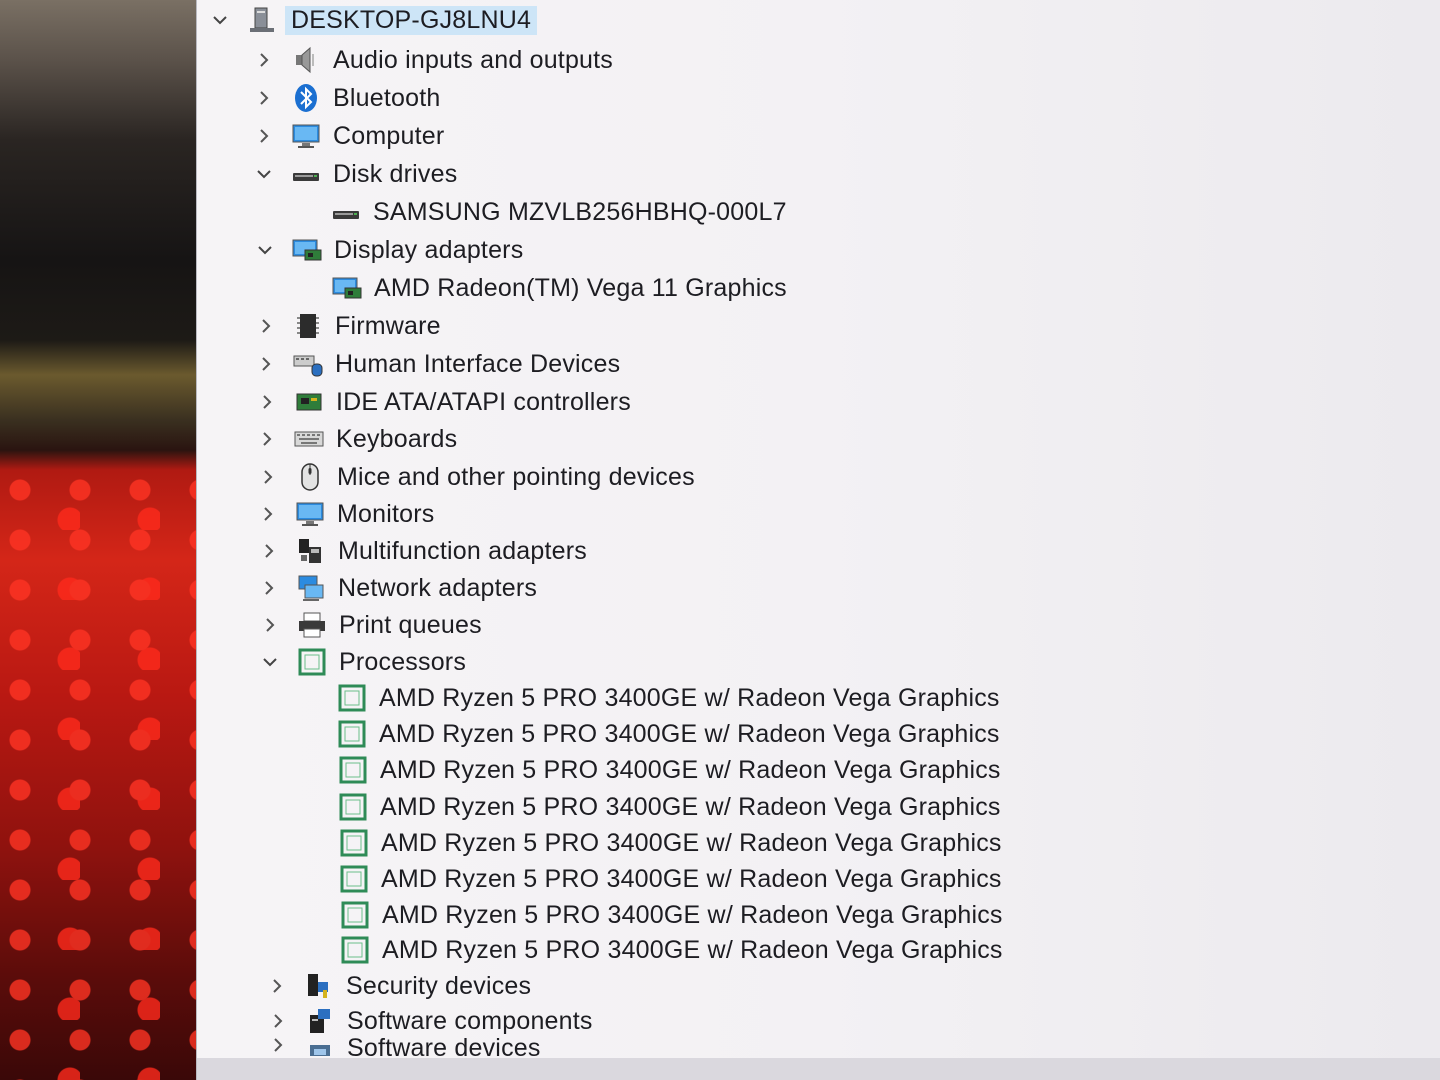  I want to click on tree-item-label: Disk drives, so click(395, 173).